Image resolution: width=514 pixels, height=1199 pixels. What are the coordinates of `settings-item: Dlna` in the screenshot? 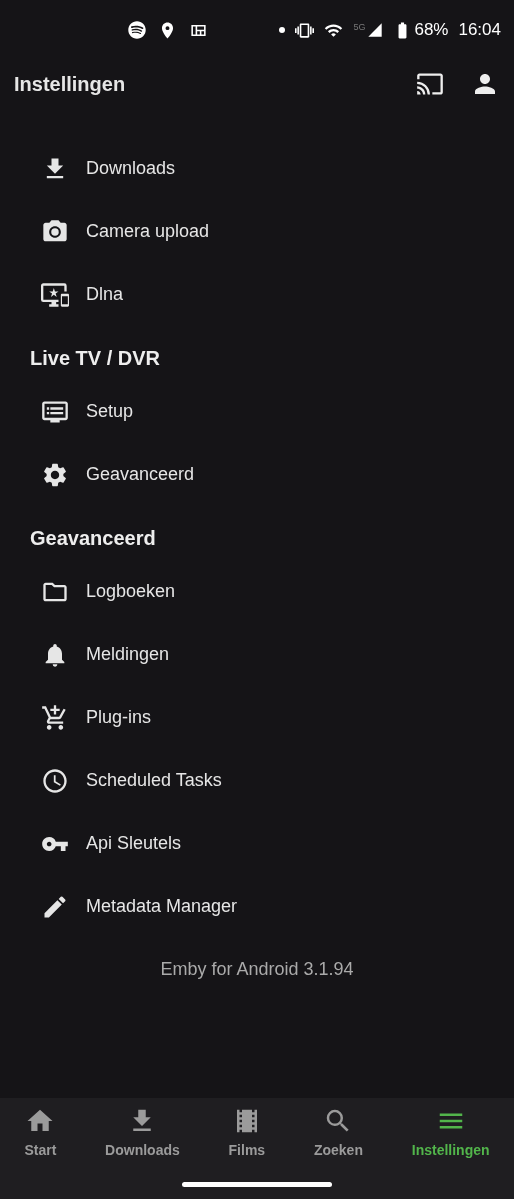 It's located at (105, 294).